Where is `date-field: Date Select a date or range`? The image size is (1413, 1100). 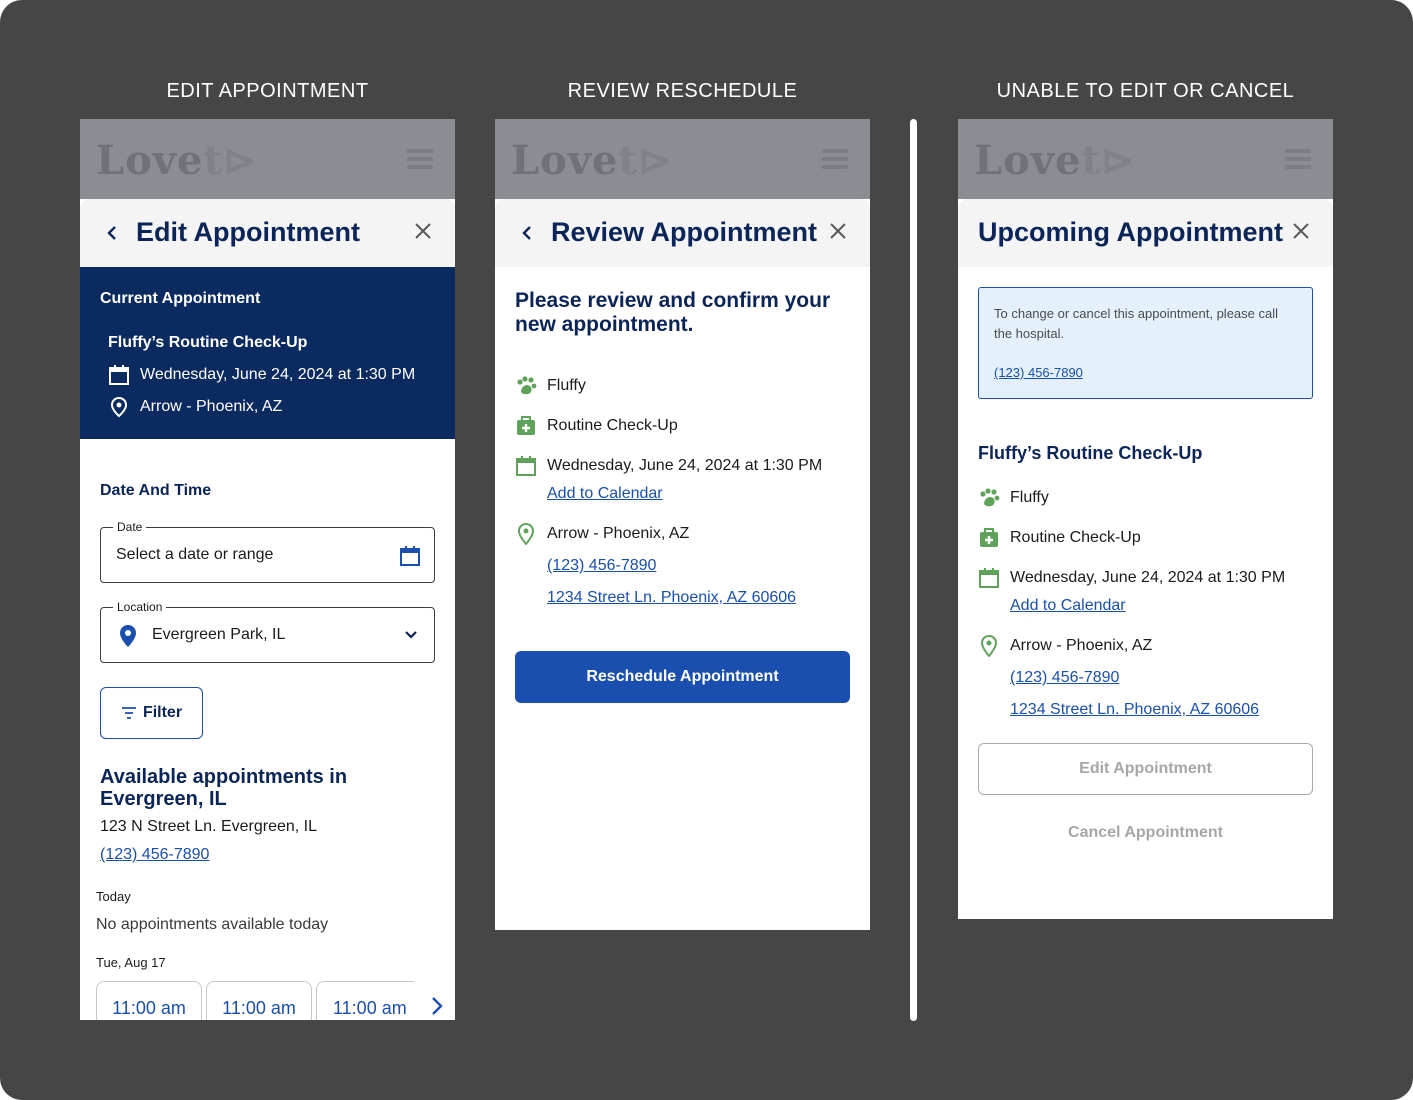
date-field: Date Select a date or range is located at coordinates (267, 551).